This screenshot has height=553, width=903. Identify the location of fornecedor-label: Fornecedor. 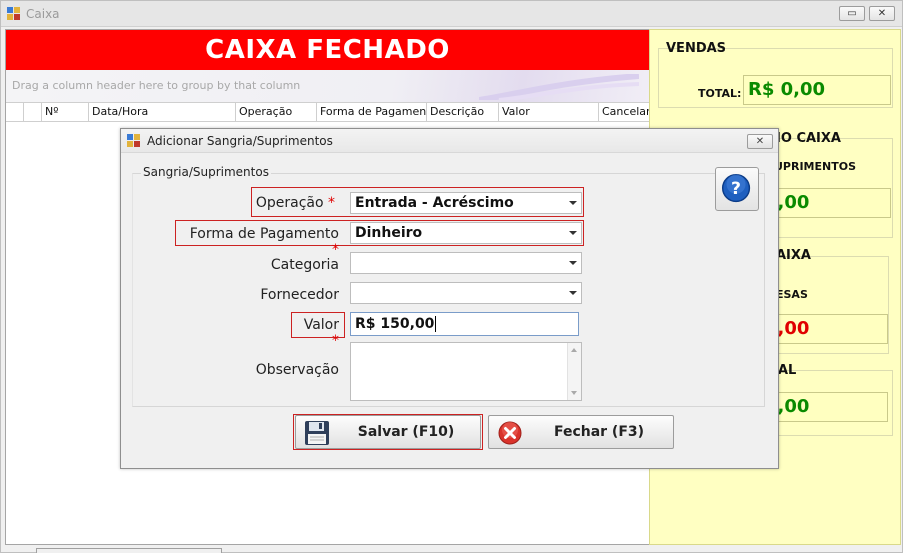
(299, 295).